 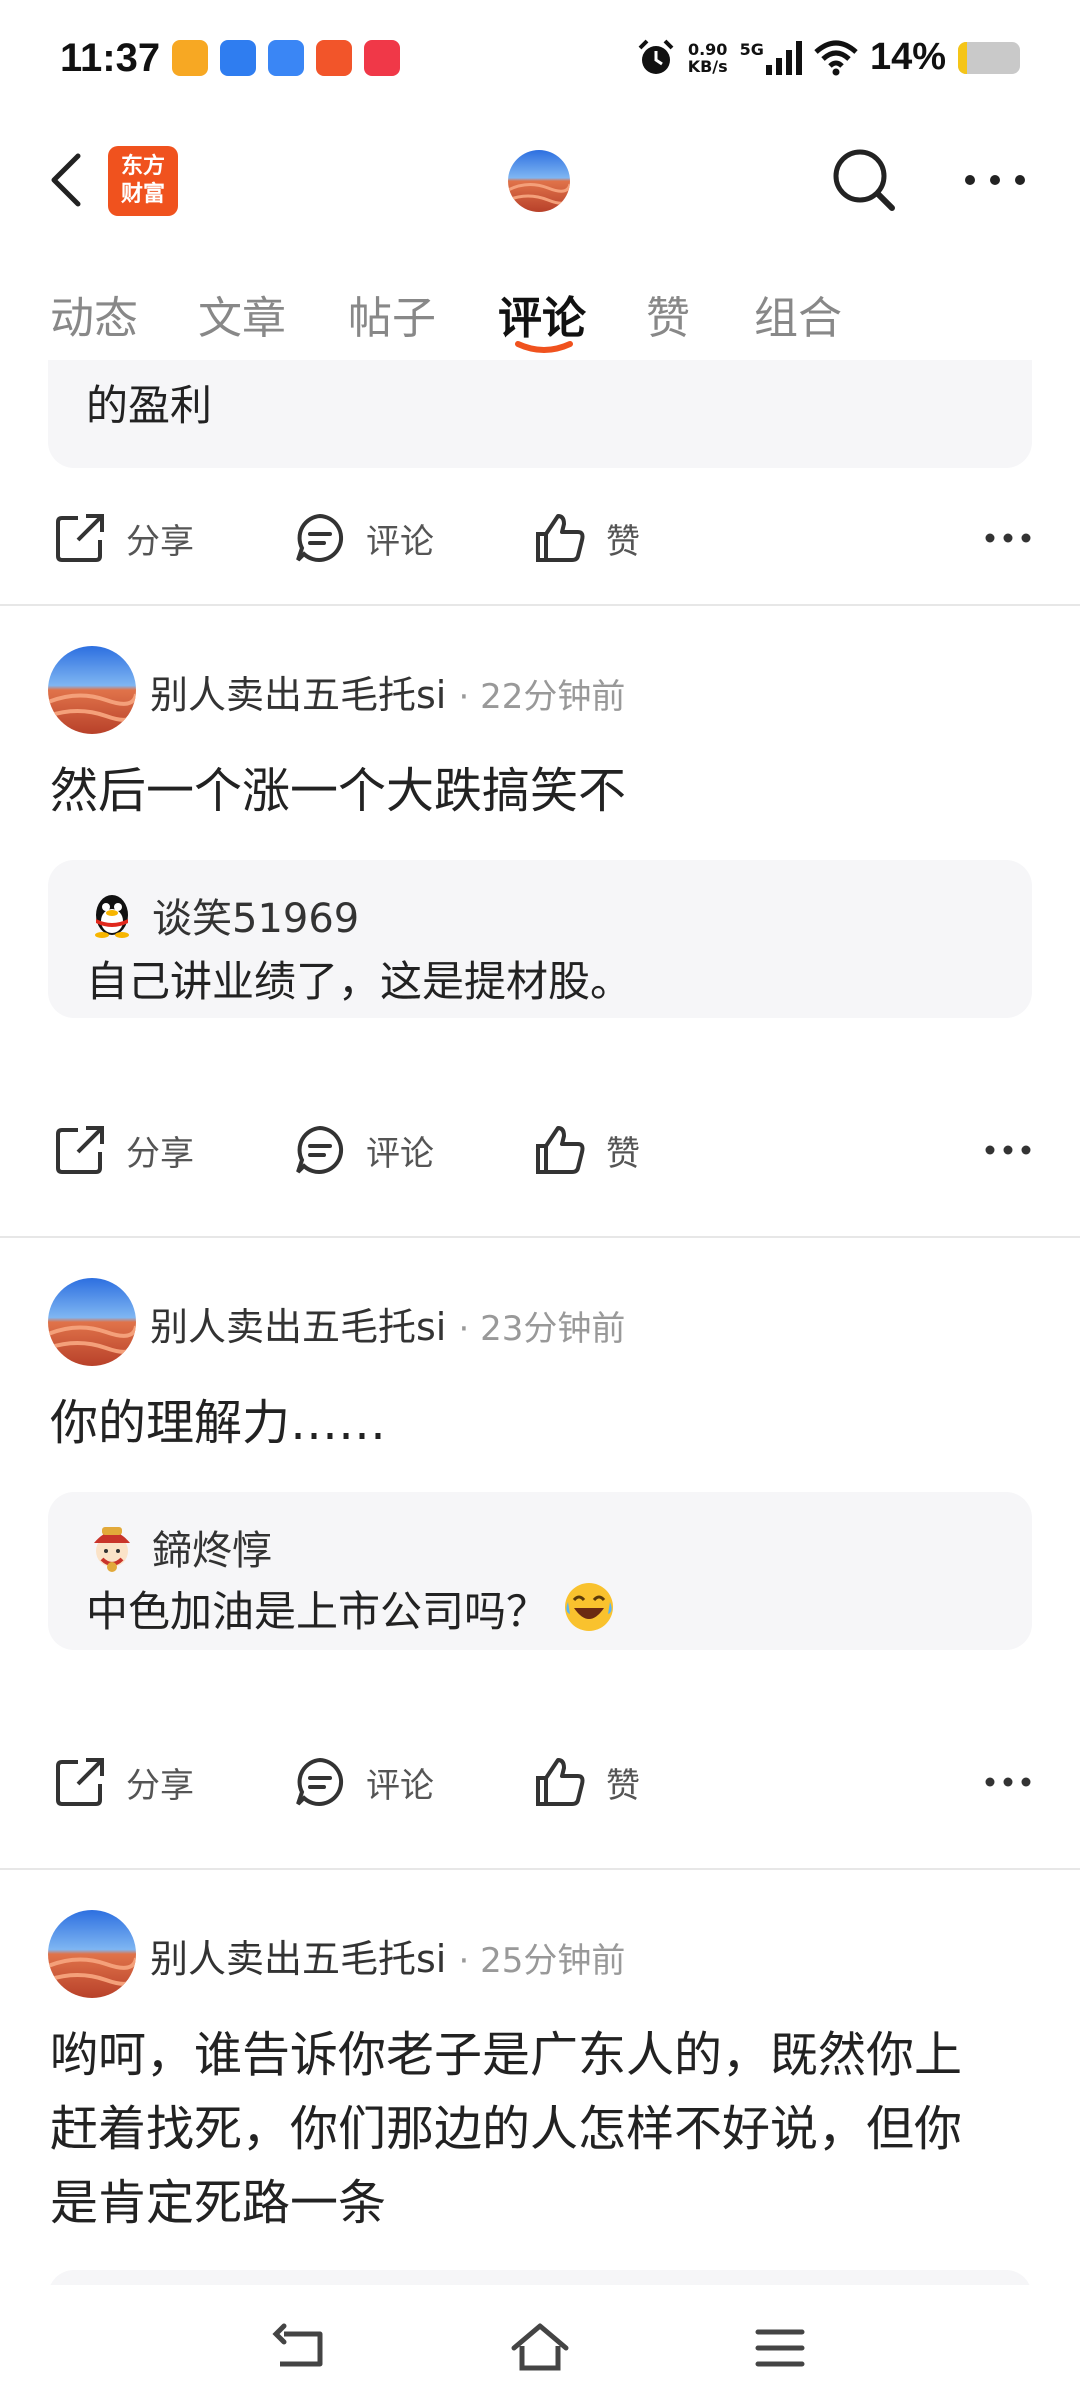 What do you see at coordinates (863, 179) in the screenshot?
I see `search-icon` at bounding box center [863, 179].